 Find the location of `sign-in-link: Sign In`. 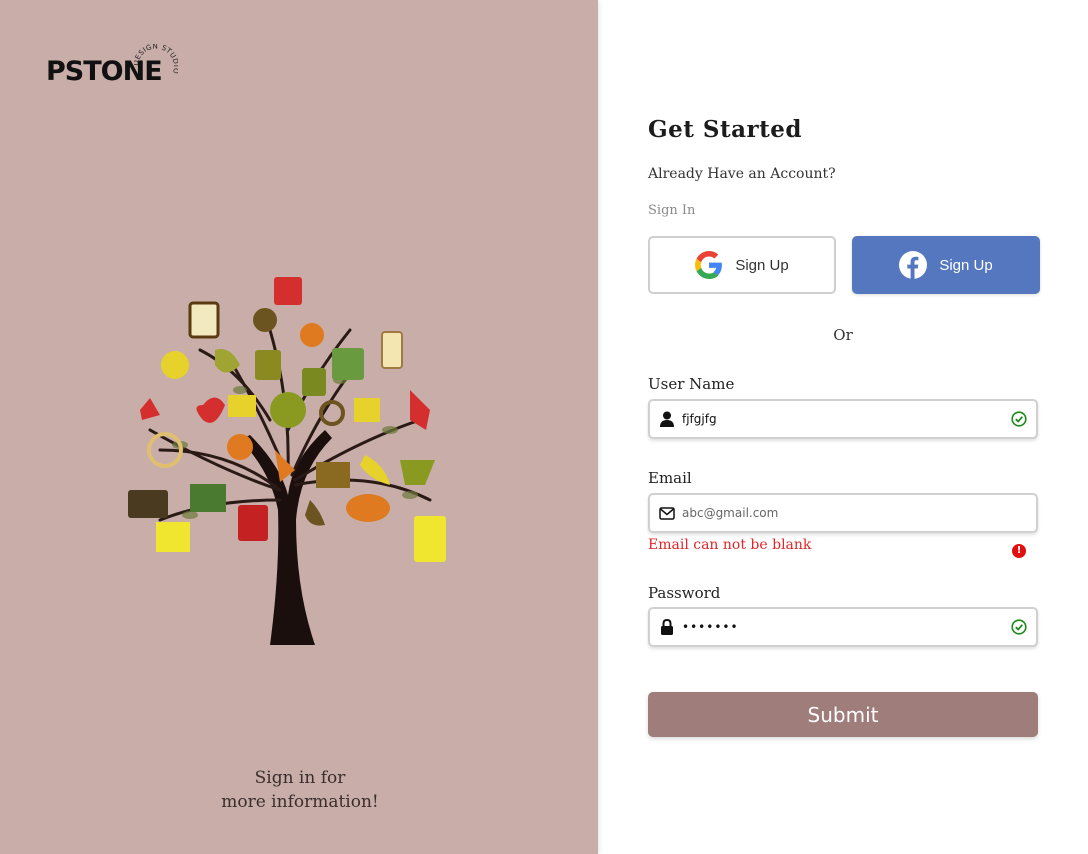

sign-in-link: Sign In is located at coordinates (671, 210).